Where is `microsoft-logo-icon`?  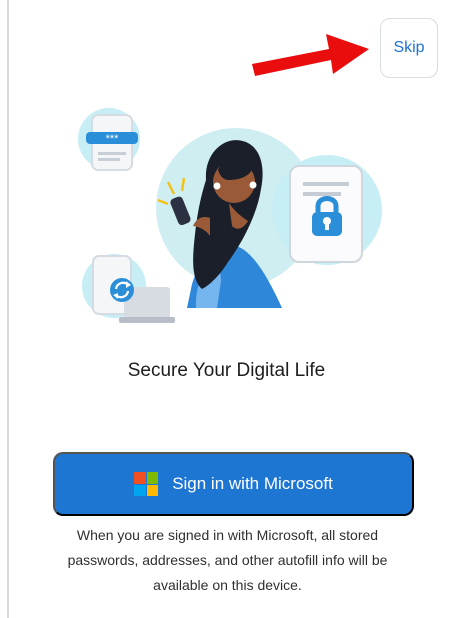 microsoft-logo-icon is located at coordinates (146, 484).